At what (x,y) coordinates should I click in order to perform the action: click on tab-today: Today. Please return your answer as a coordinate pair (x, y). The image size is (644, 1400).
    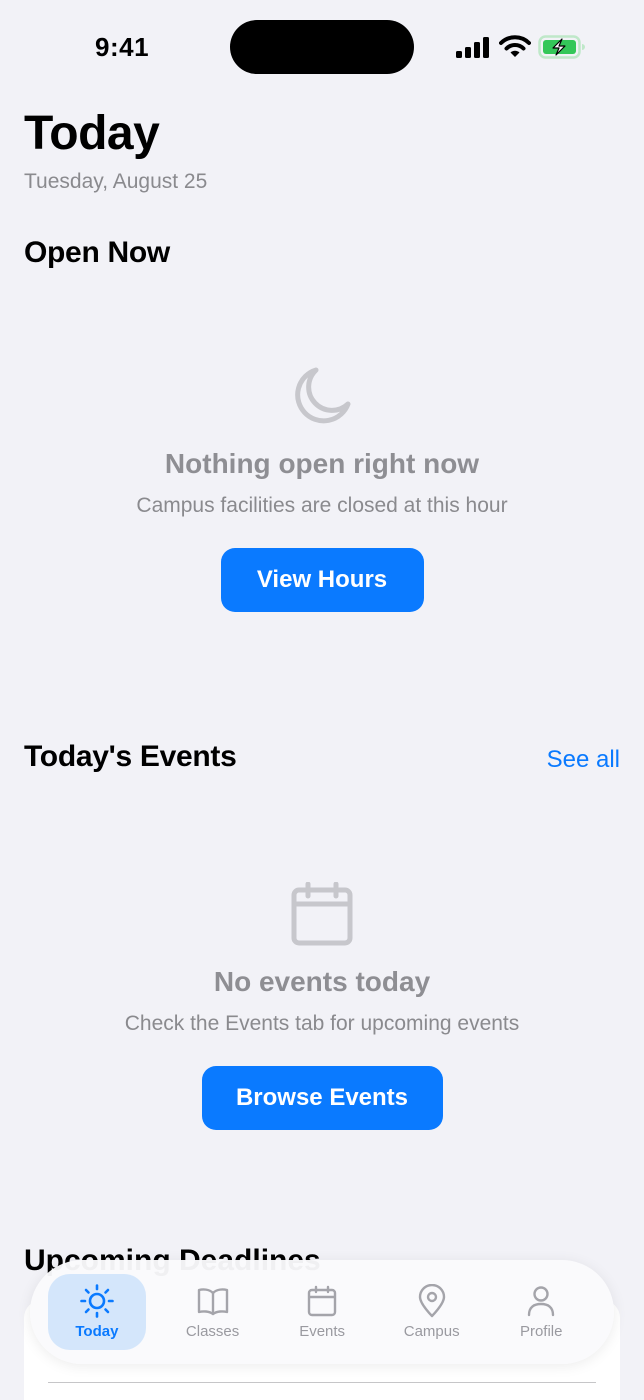
    Looking at the image, I should click on (97, 1312).